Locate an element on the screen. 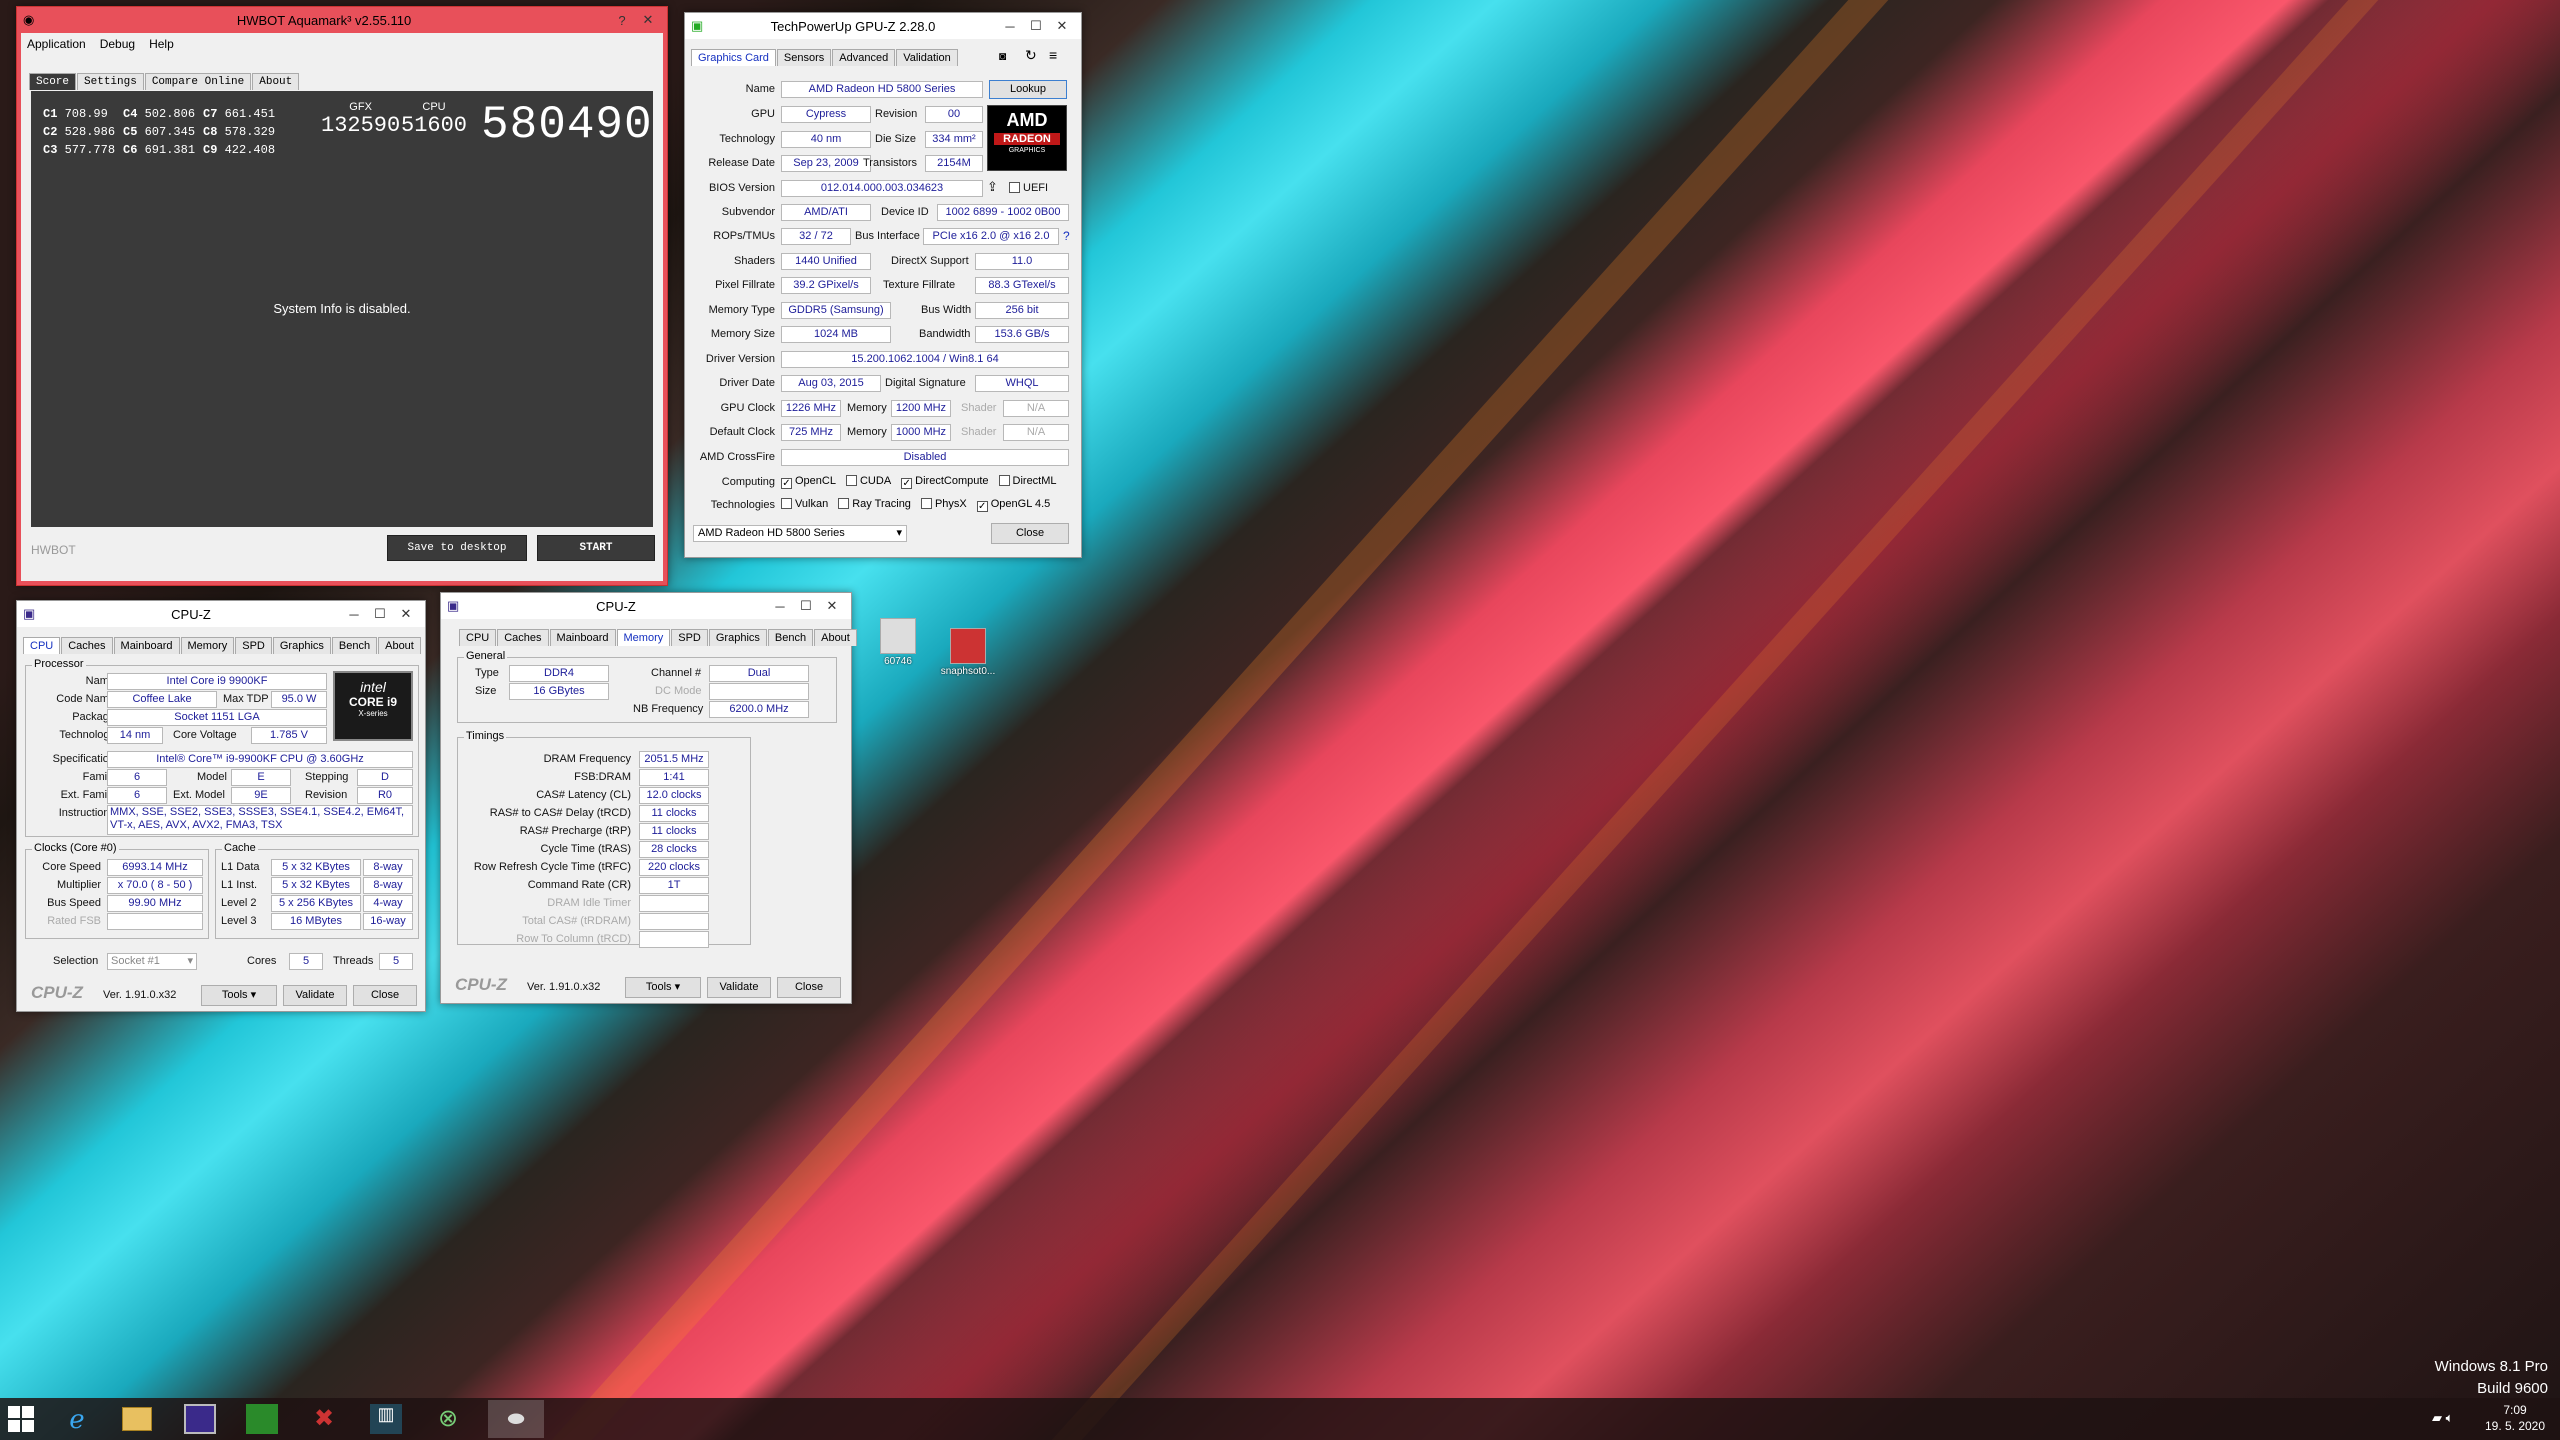  gpu-name-field: AMD Radeon HD 5800 Series is located at coordinates (882, 89).